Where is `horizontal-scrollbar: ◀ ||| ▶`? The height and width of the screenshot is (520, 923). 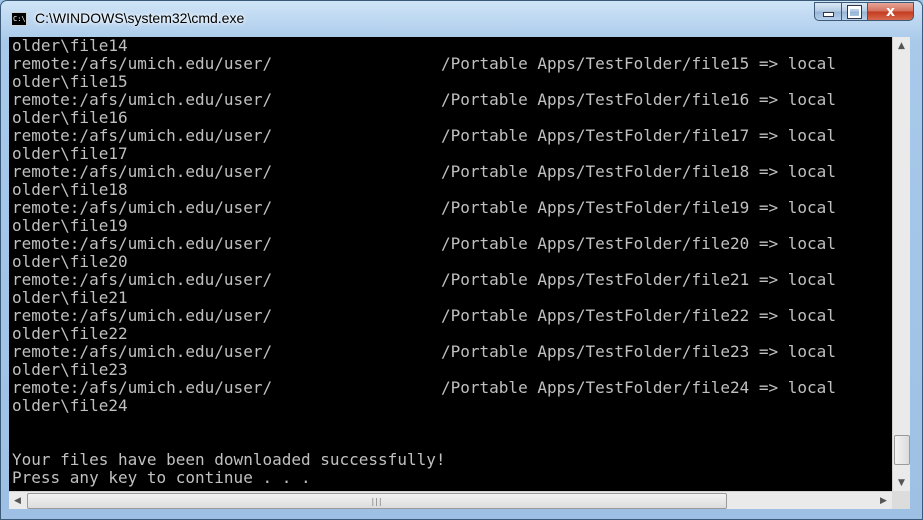 horizontal-scrollbar: ◀ ||| ▶ is located at coordinates (450, 500).